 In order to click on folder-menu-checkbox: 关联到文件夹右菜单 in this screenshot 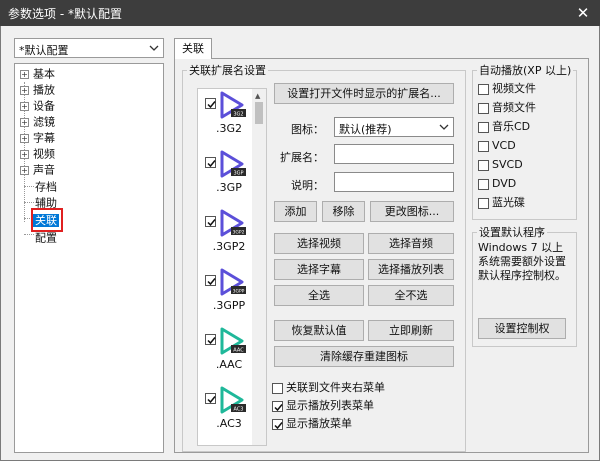, I will do `click(328, 388)`.